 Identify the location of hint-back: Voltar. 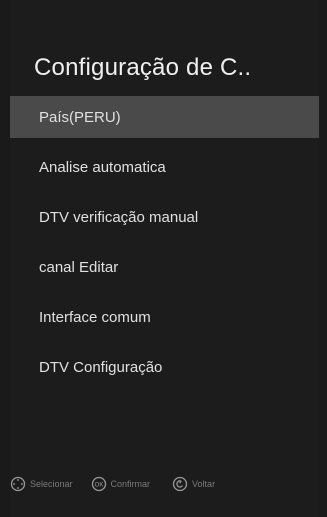
(193, 484).